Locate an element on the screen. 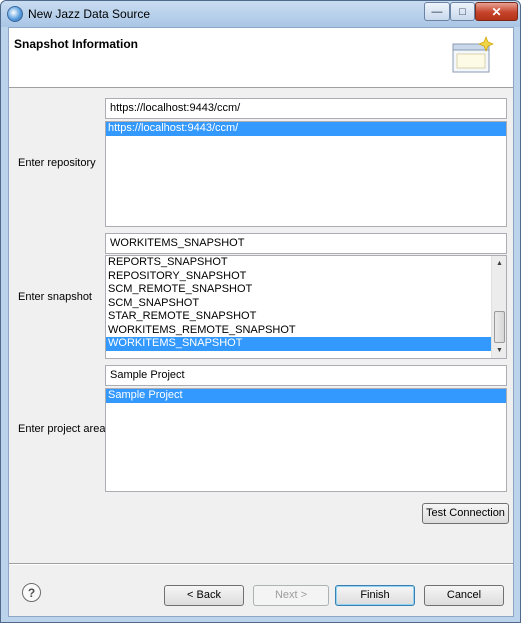 The width and height of the screenshot is (521, 623). snapshot-list-scrollbar: ▲ ▼ is located at coordinates (498, 307).